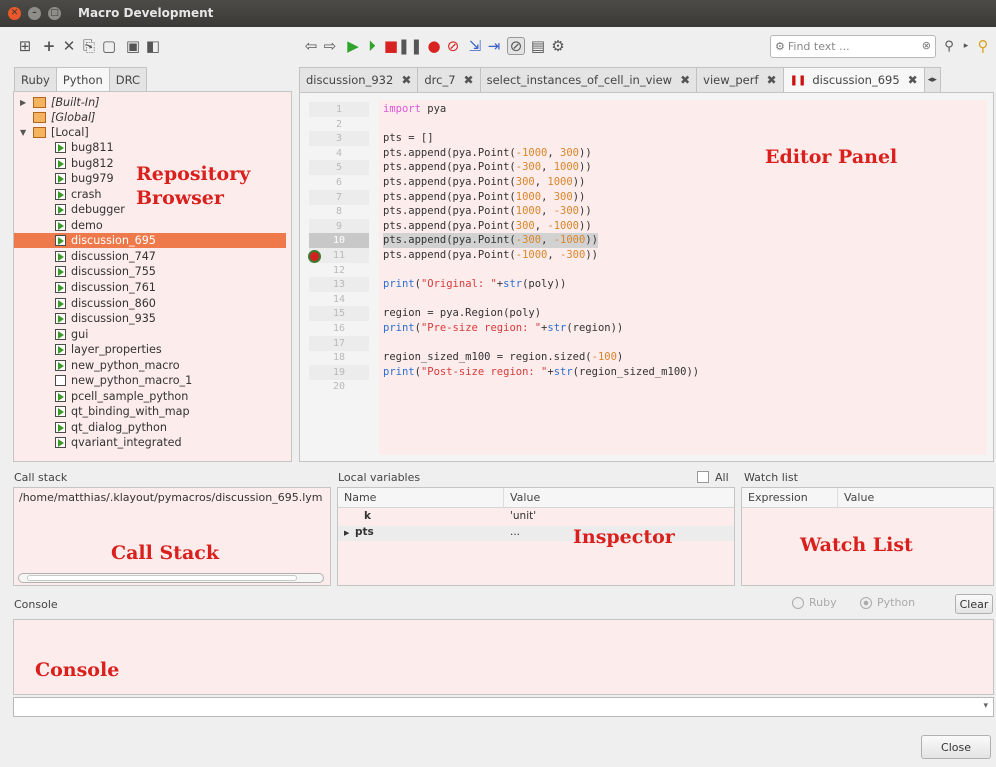 This screenshot has width=996, height=767. I want to click on breakpoint-icon: ●, so click(434, 46).